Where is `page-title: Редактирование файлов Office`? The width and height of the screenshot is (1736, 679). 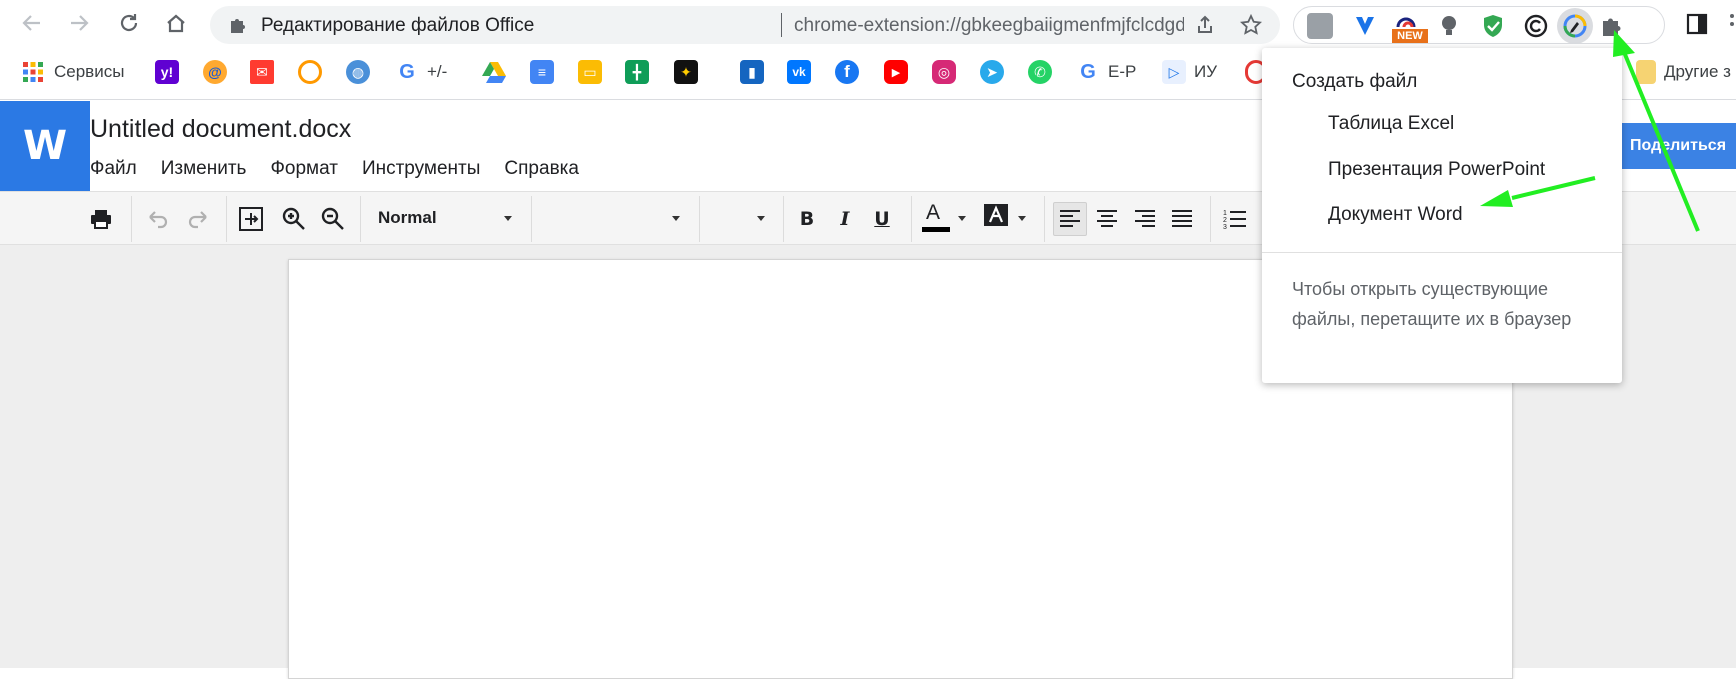 page-title: Редактирование файлов Office is located at coordinates (398, 25).